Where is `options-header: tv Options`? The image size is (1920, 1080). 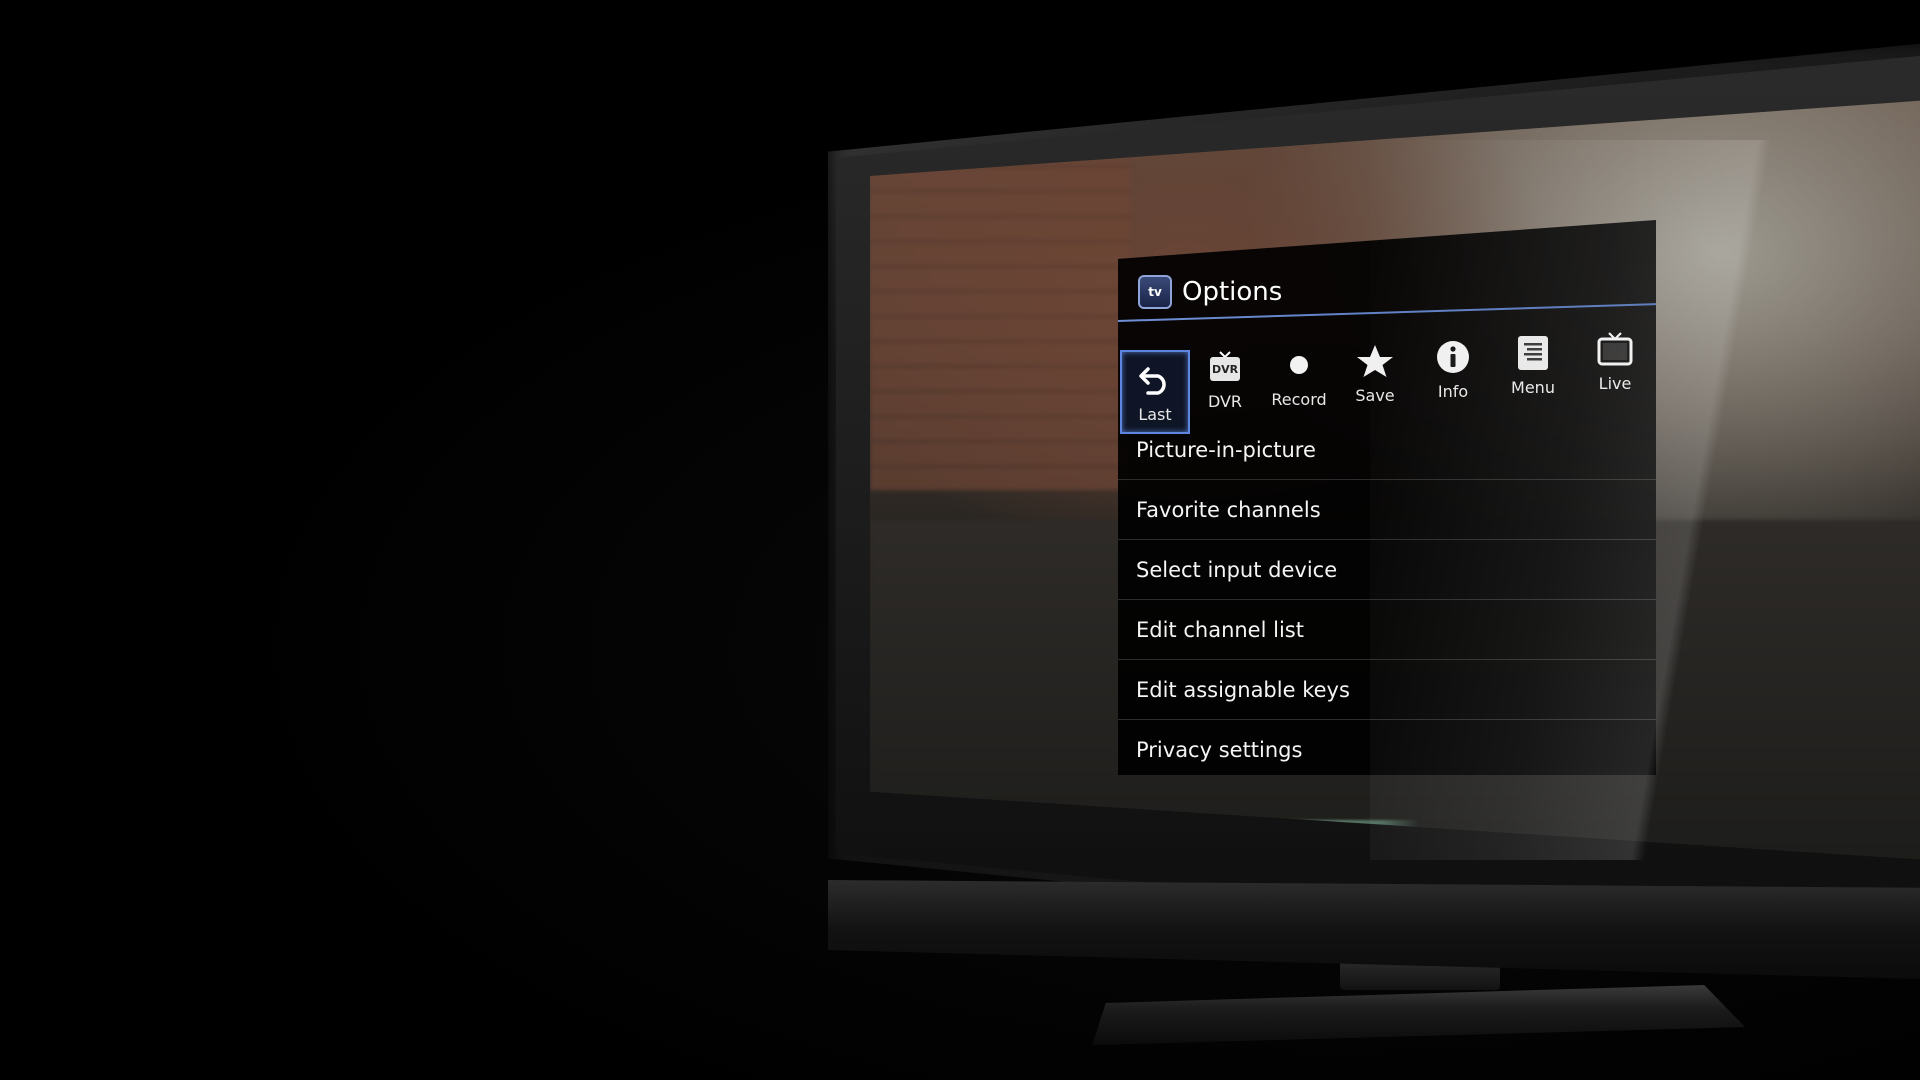 options-header: tv Options is located at coordinates (1210, 292).